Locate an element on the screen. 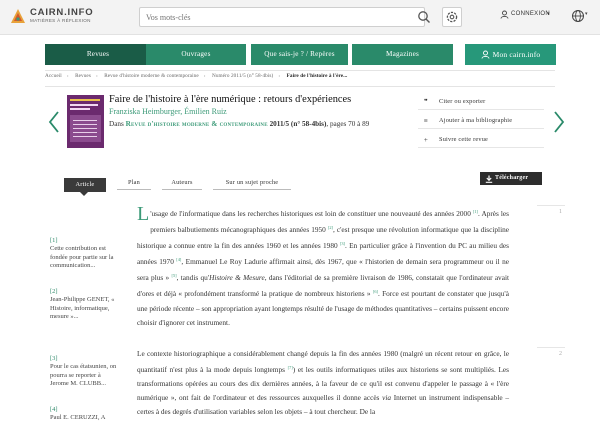 Image resolution: width=600 pixels, height=427 pixels. gear-icon is located at coordinates (452, 17).